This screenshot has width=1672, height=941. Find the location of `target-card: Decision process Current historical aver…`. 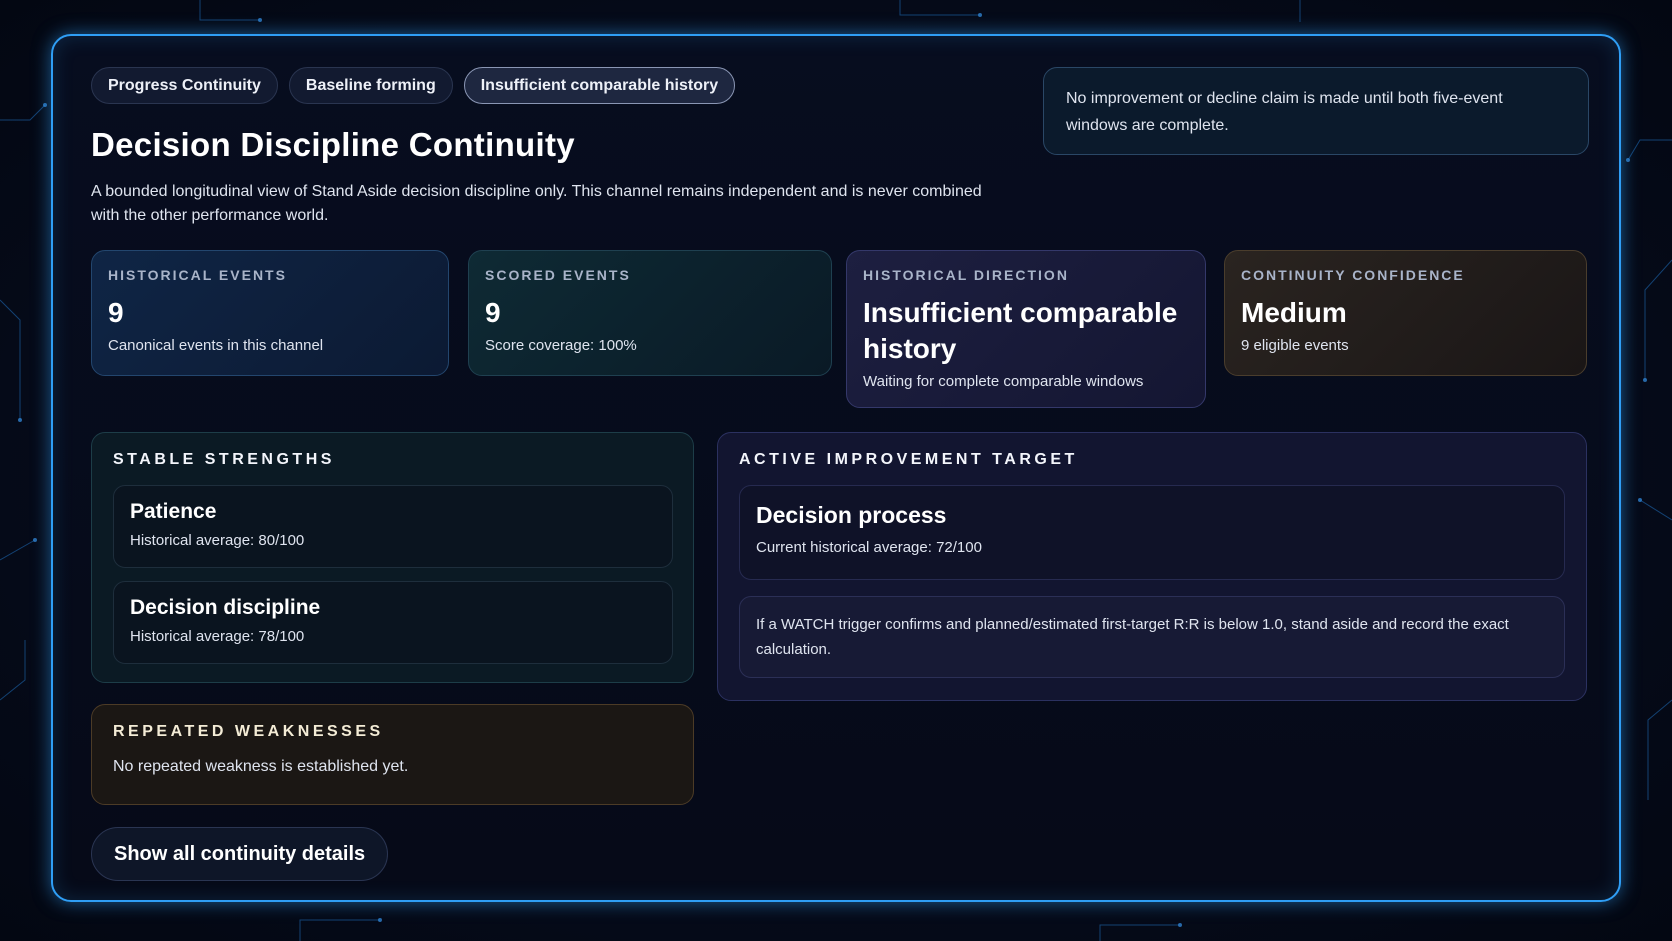

target-card: Decision process Current historical aver… is located at coordinates (1152, 532).